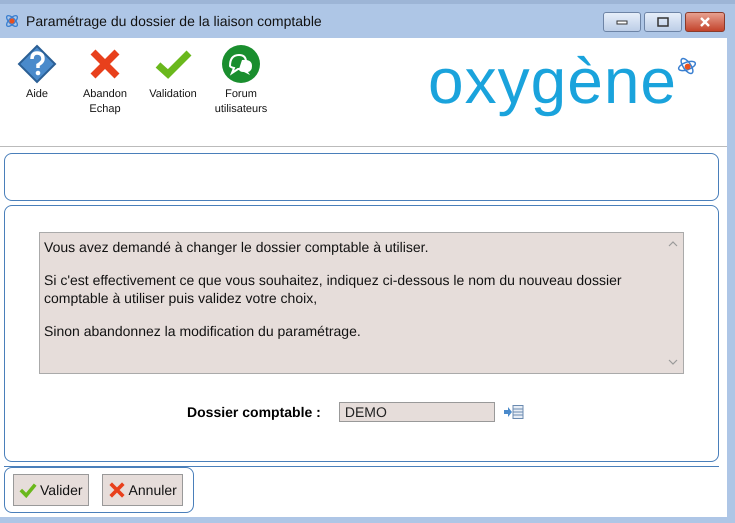 The height and width of the screenshot is (523, 735). What do you see at coordinates (254, 412) in the screenshot?
I see `field-label: Dossier comptable :` at bounding box center [254, 412].